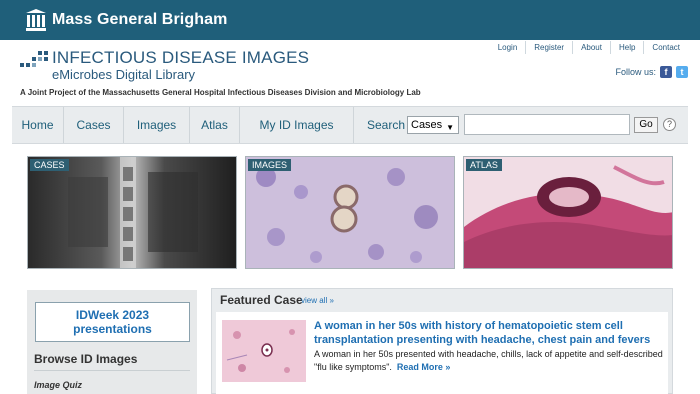  What do you see at coordinates (270, 165) in the screenshot?
I see `images-tile-label: IMAGES` at bounding box center [270, 165].